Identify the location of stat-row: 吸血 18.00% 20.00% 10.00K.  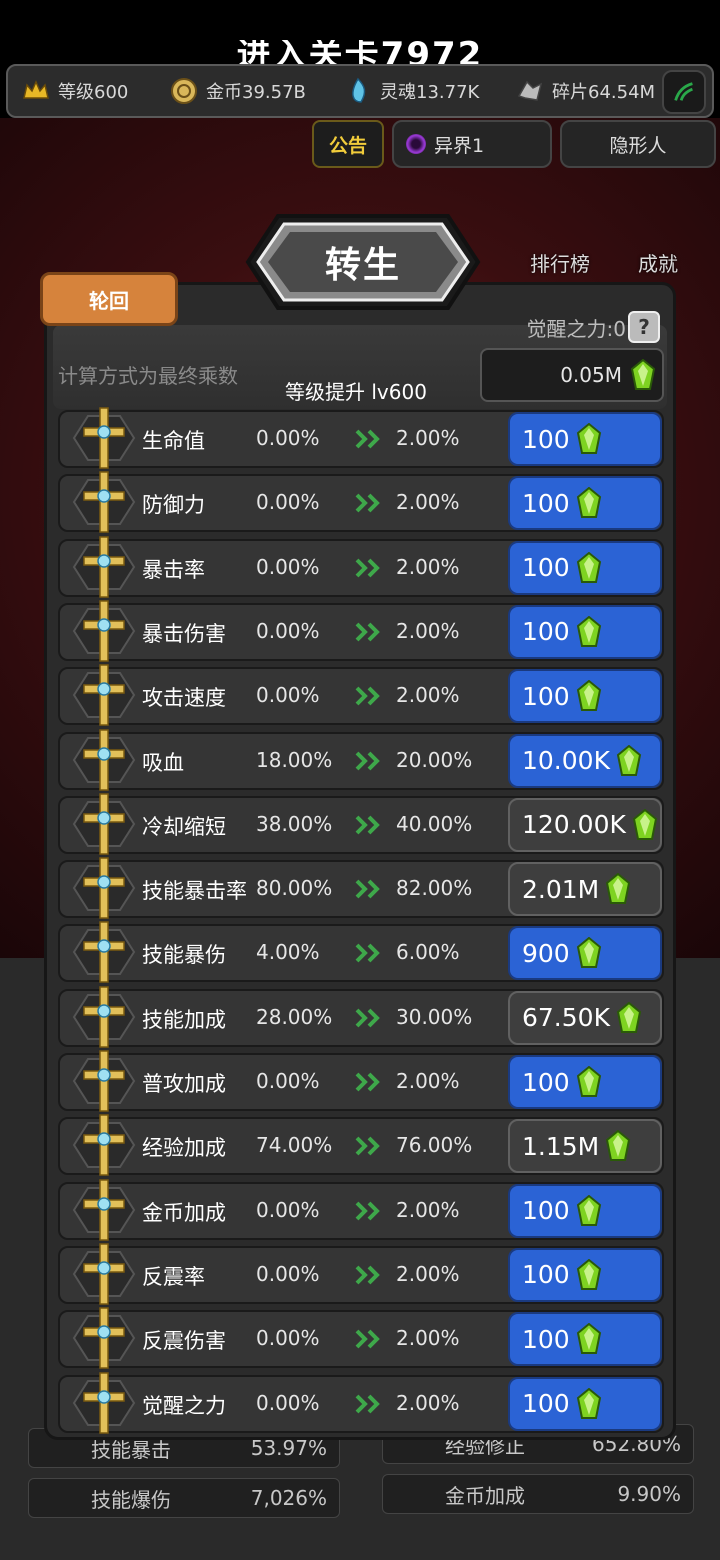
(361, 759).